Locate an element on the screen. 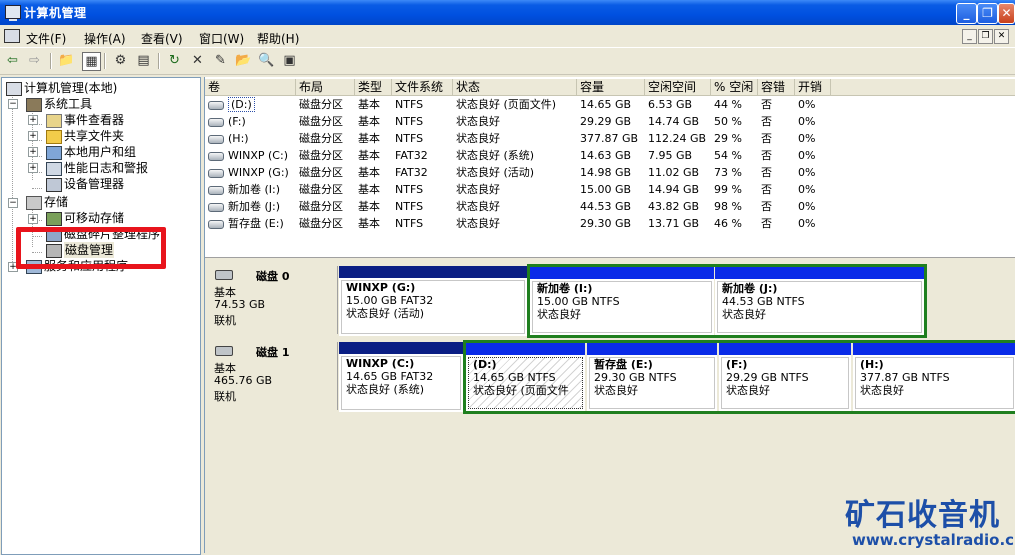  mdi-close-icon: ✕ is located at coordinates (1001, 36).